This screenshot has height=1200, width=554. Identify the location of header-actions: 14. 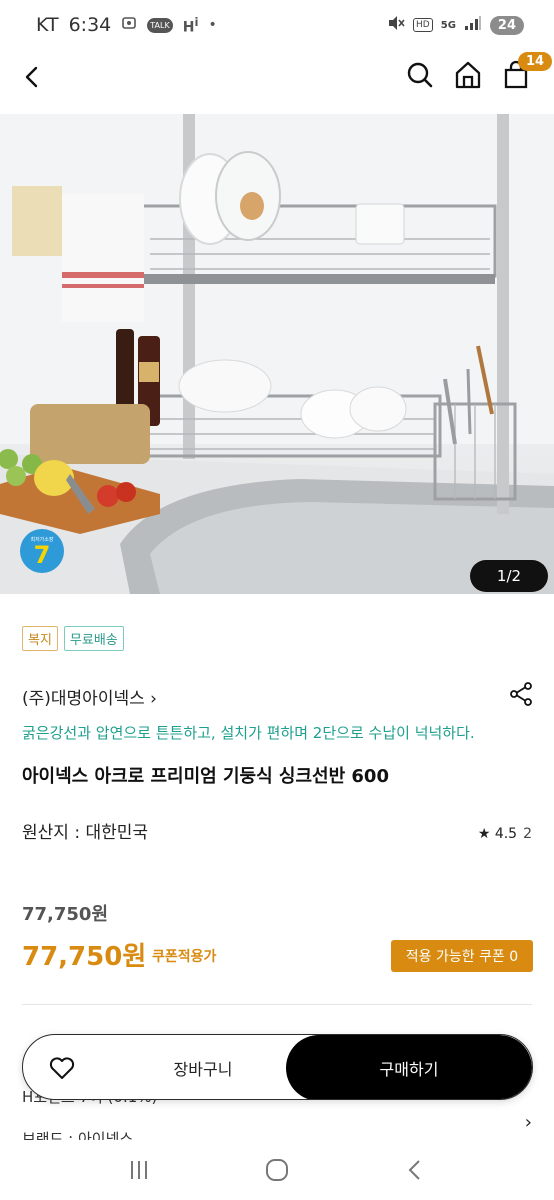
(479, 71).